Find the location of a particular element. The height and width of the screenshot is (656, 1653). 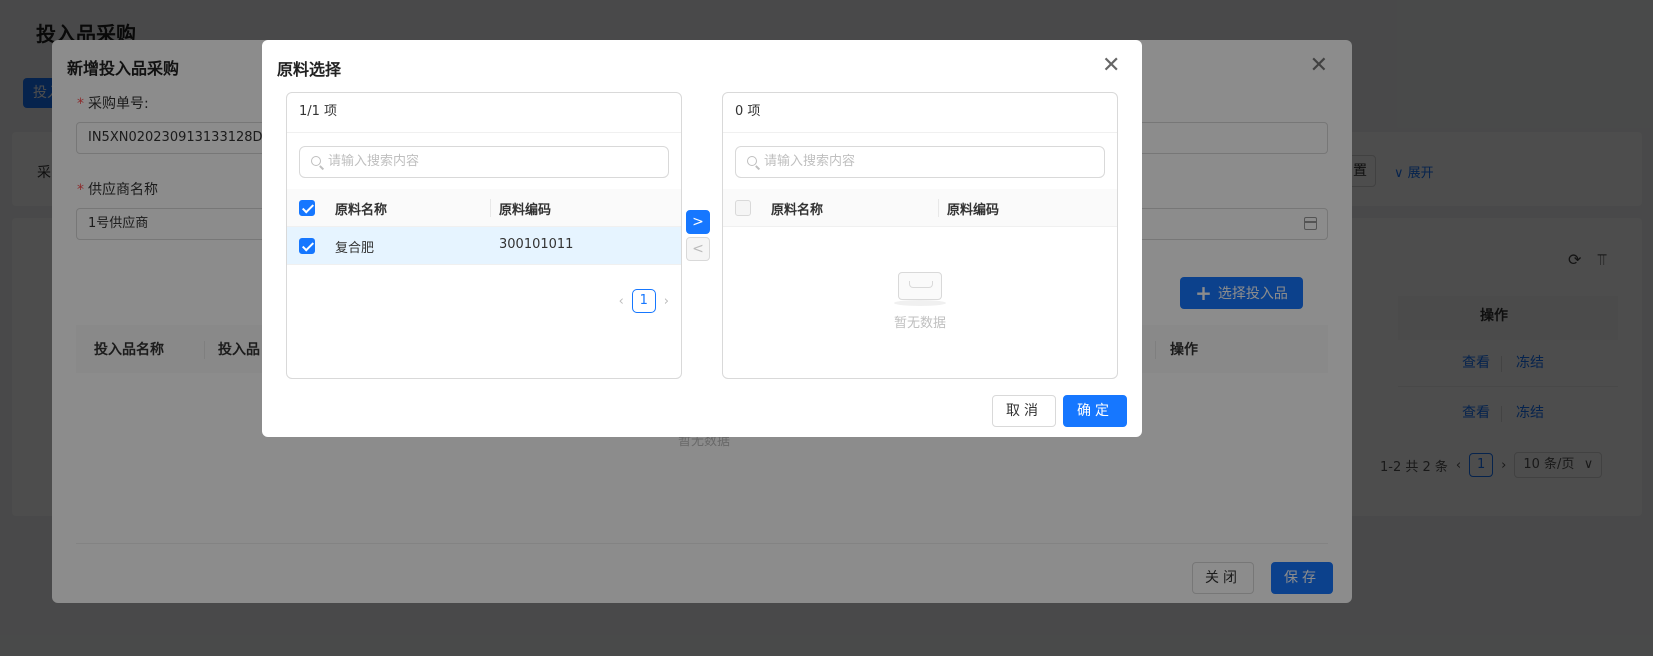

material-code: 300101011 is located at coordinates (536, 244).